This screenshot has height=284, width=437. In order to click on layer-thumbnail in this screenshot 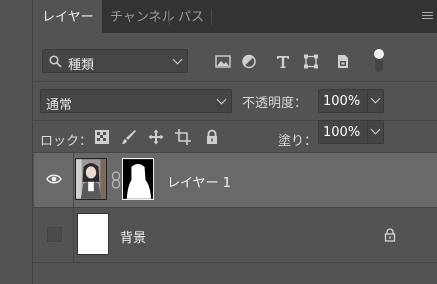, I will do `click(91, 179)`.